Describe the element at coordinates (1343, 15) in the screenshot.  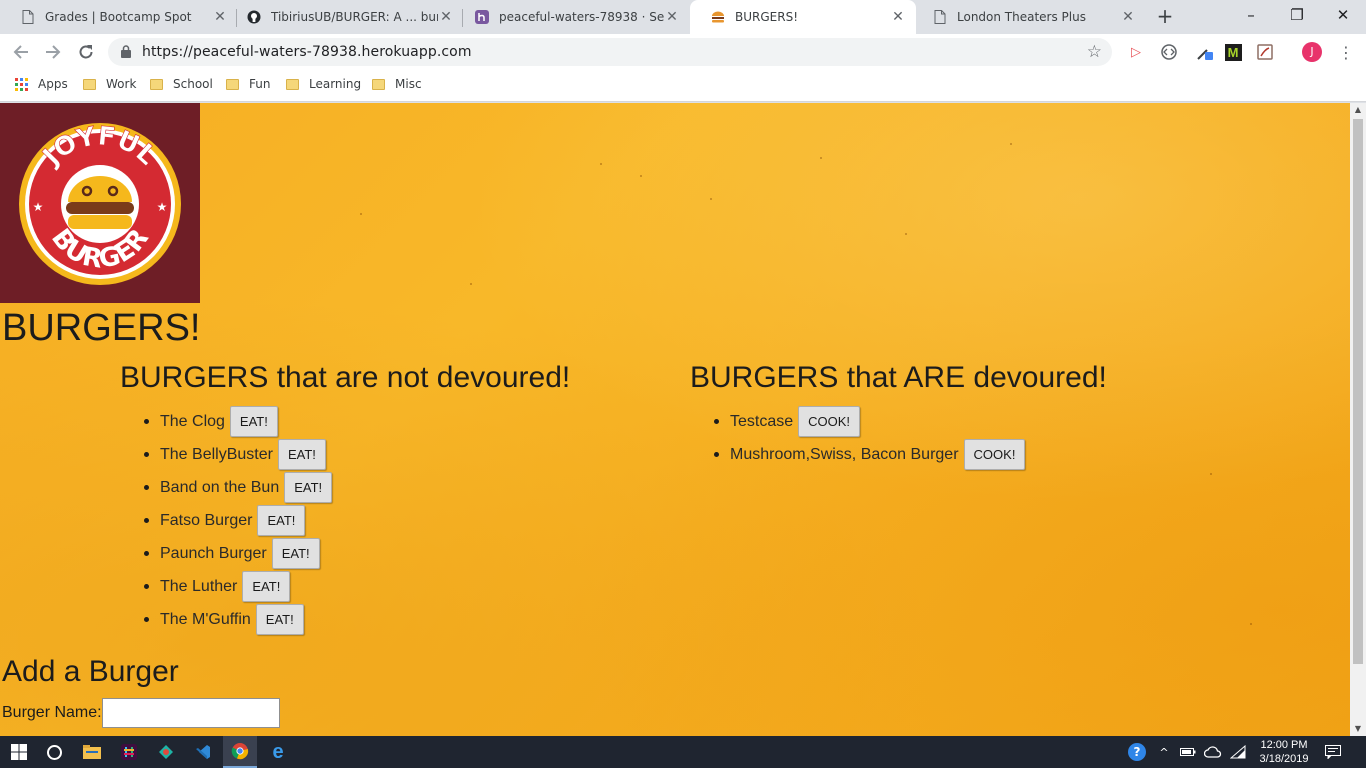
I see `close-window-button: ✕` at that location.